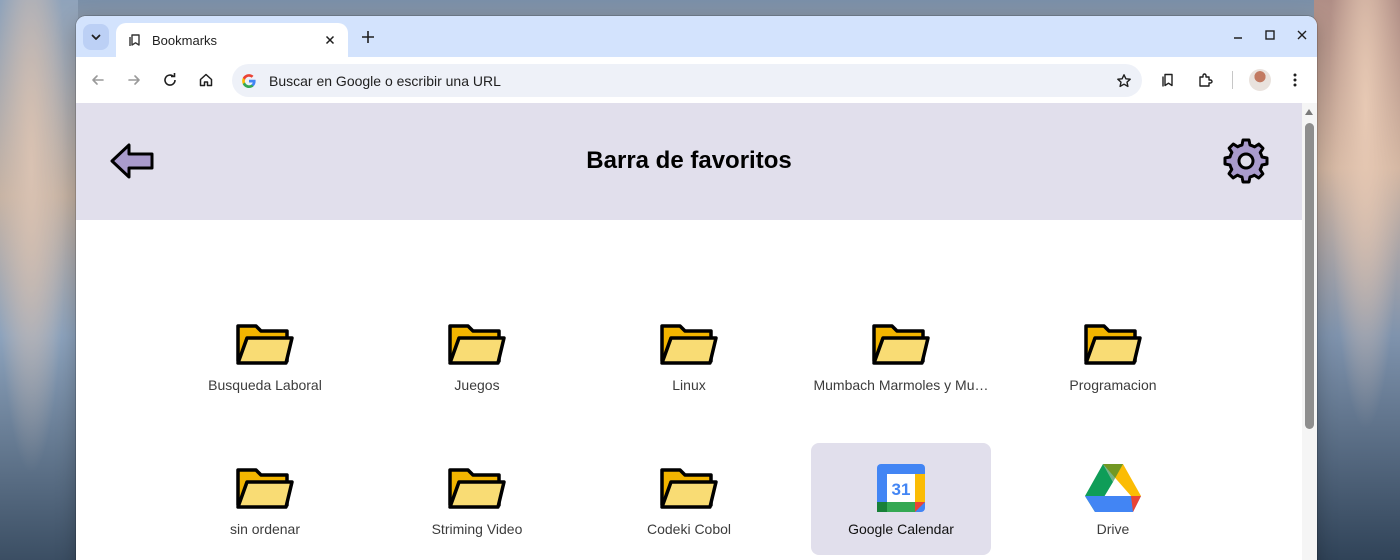  I want to click on reading-list-button, so click(1168, 80).